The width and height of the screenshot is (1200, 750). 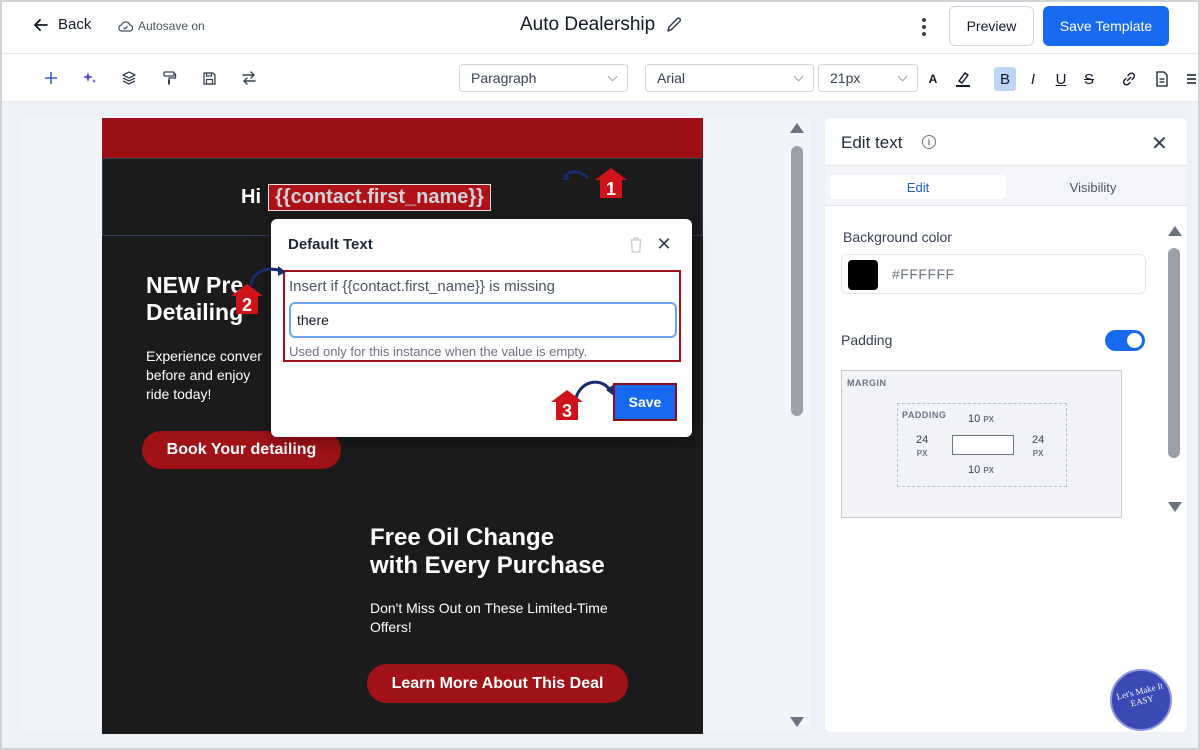 I want to click on preview-button: Preview, so click(x=991, y=26).